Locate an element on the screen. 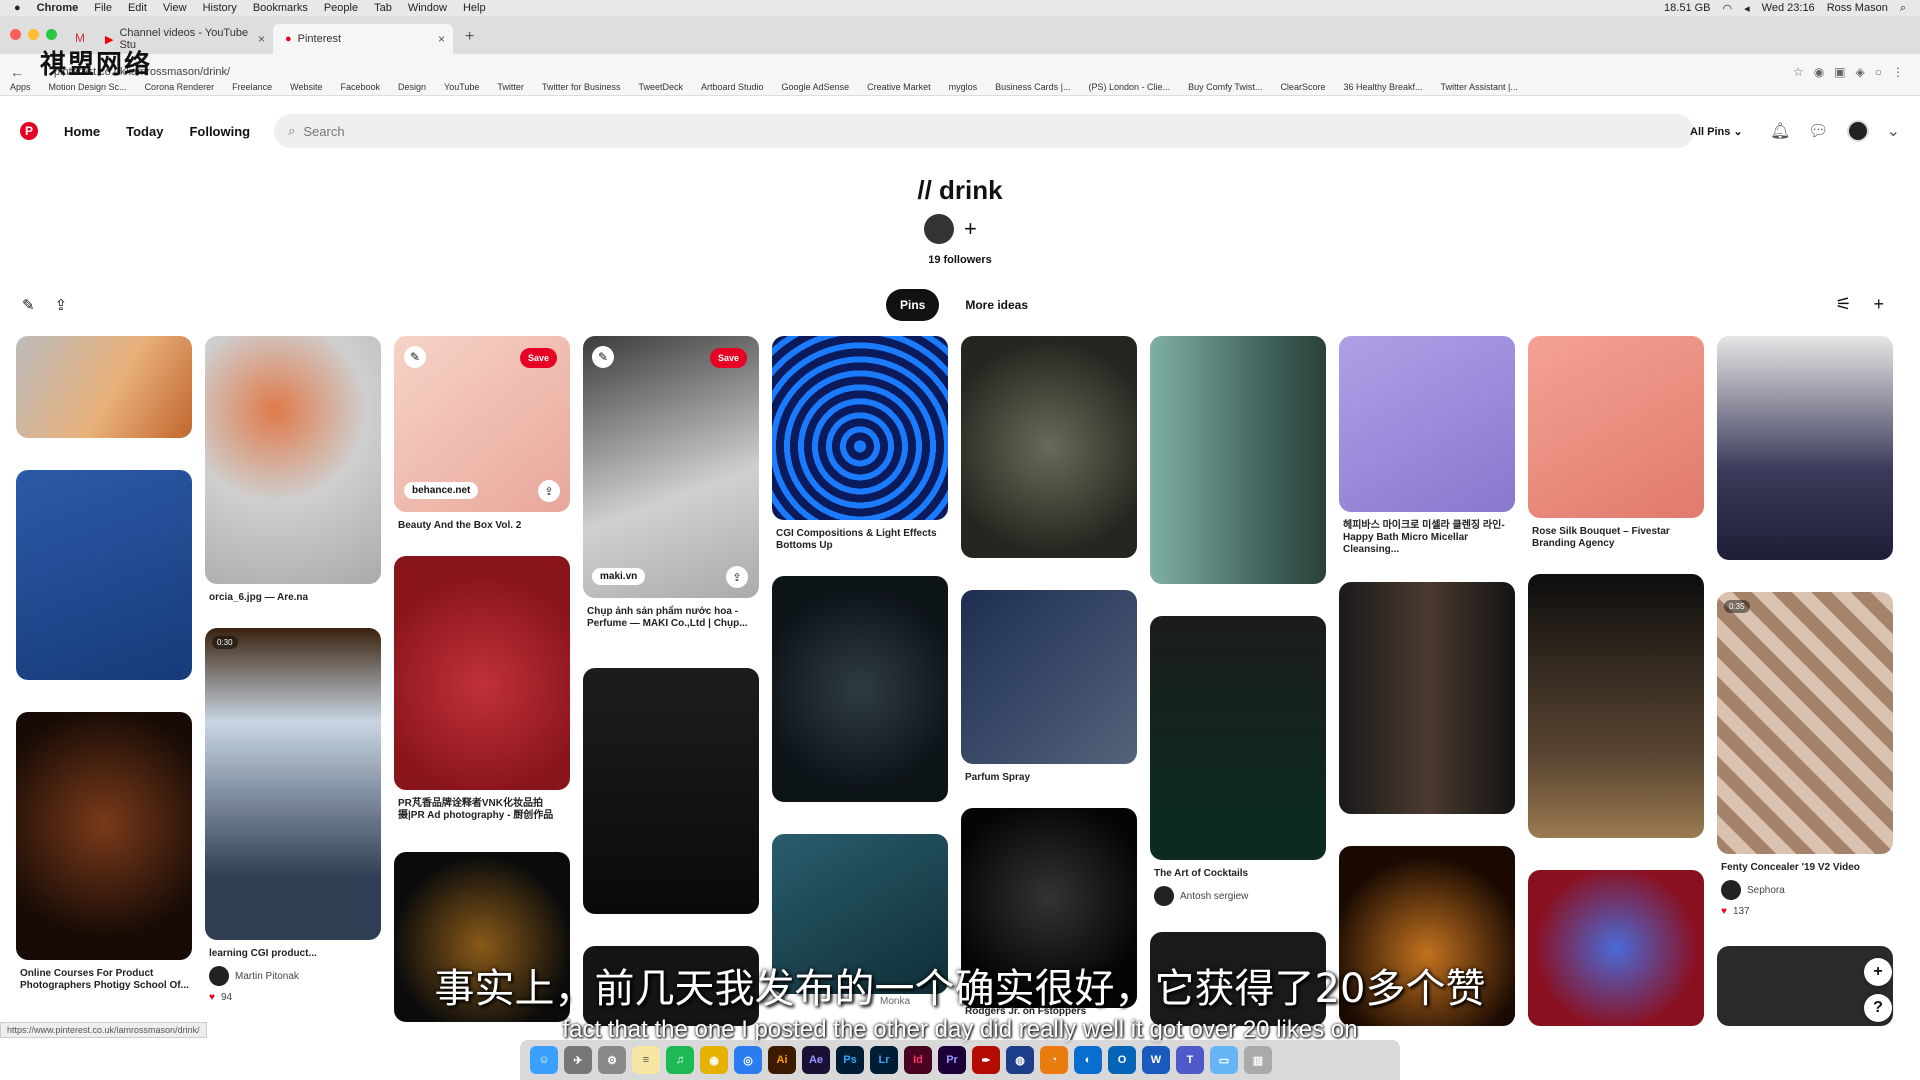 The image size is (1920, 1080). clock: Wed 23:16 is located at coordinates (1788, 8).